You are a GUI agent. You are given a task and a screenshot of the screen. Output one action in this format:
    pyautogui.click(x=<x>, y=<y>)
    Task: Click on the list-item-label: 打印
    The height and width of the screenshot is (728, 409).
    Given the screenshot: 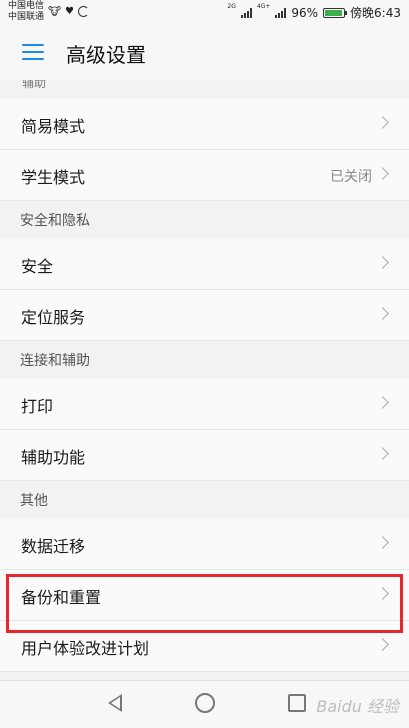 What is the action you would take?
    pyautogui.click(x=37, y=406)
    